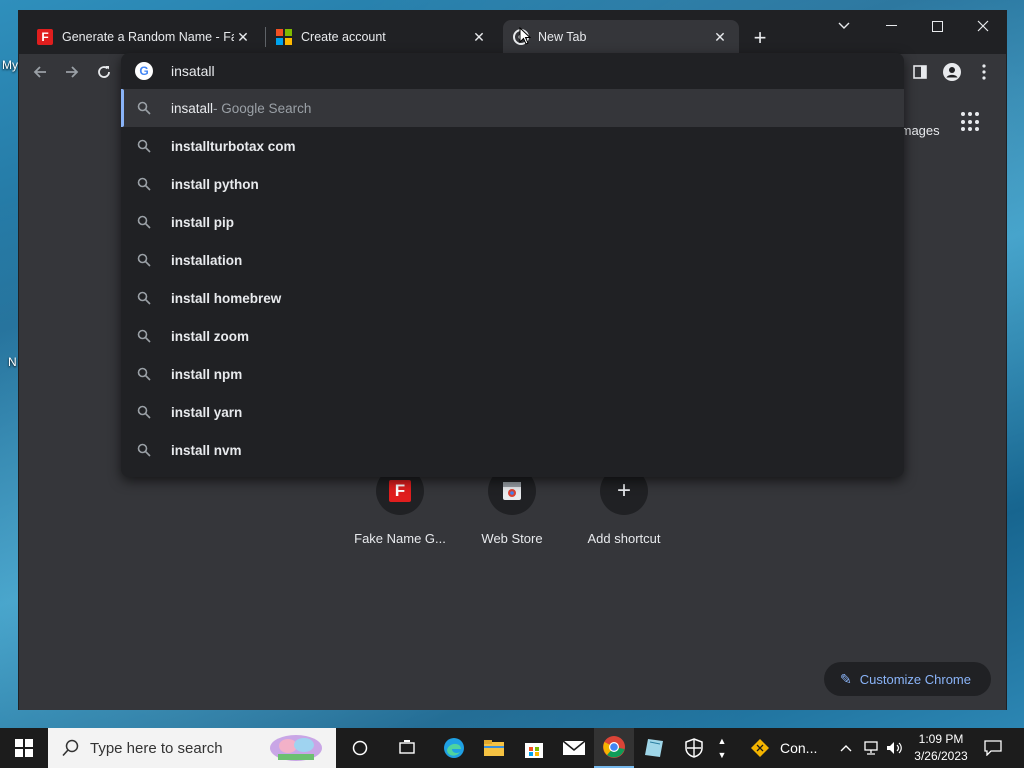  What do you see at coordinates (512, 506) in the screenshot?
I see `shortcut-web-store: Web Store` at bounding box center [512, 506].